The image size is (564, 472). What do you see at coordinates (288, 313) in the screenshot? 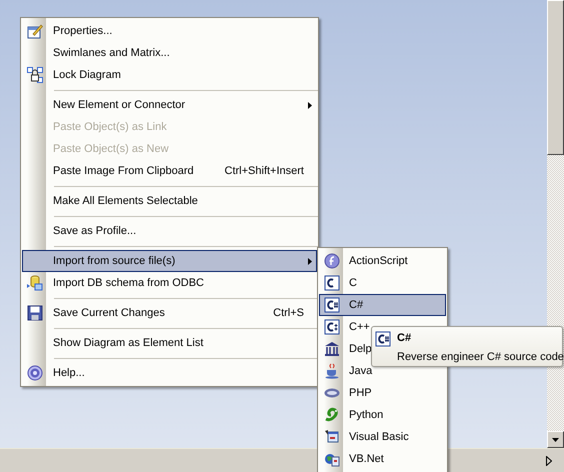
I see `shortcut-label: Ctrl+S` at bounding box center [288, 313].